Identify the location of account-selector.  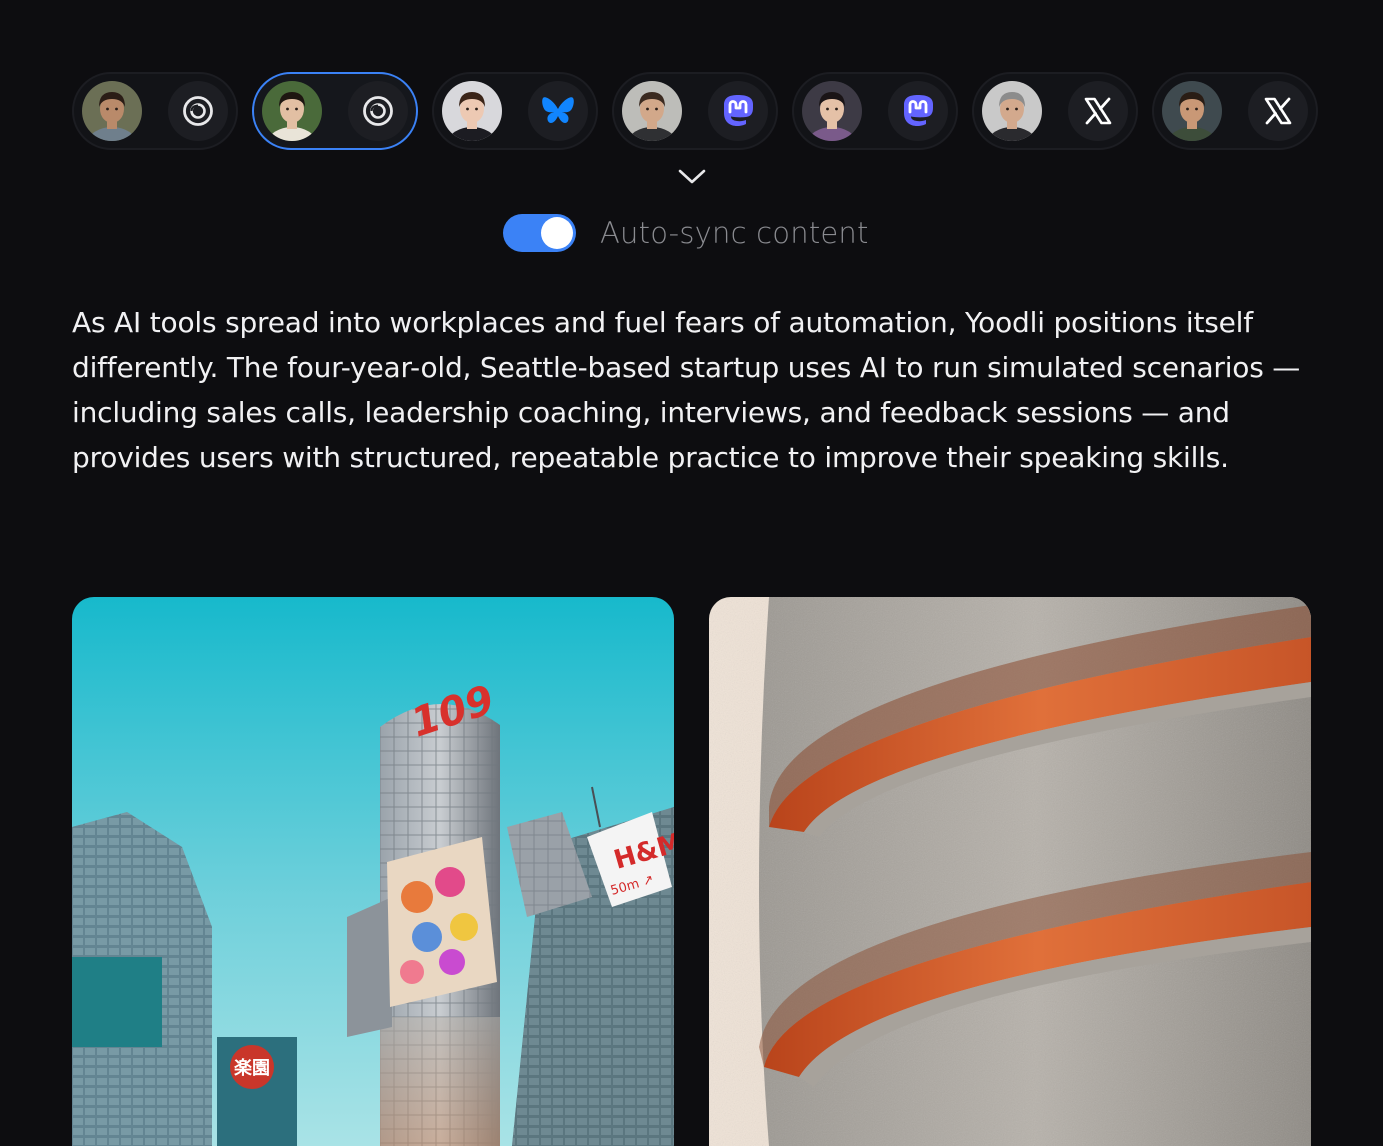
(695, 111).